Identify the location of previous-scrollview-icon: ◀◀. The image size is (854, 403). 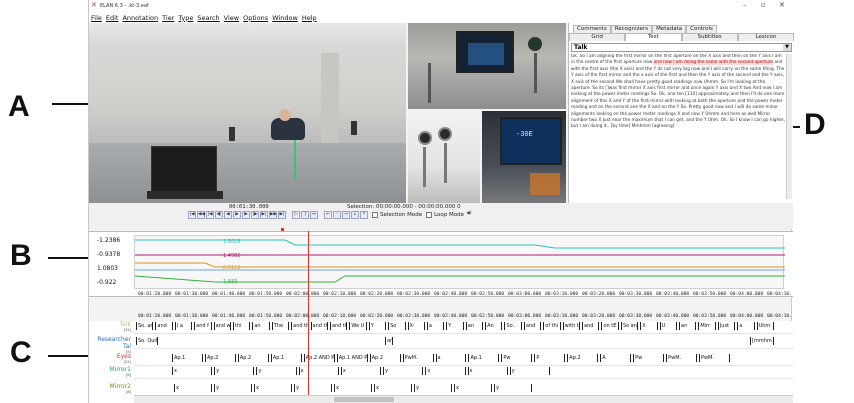
(201, 215).